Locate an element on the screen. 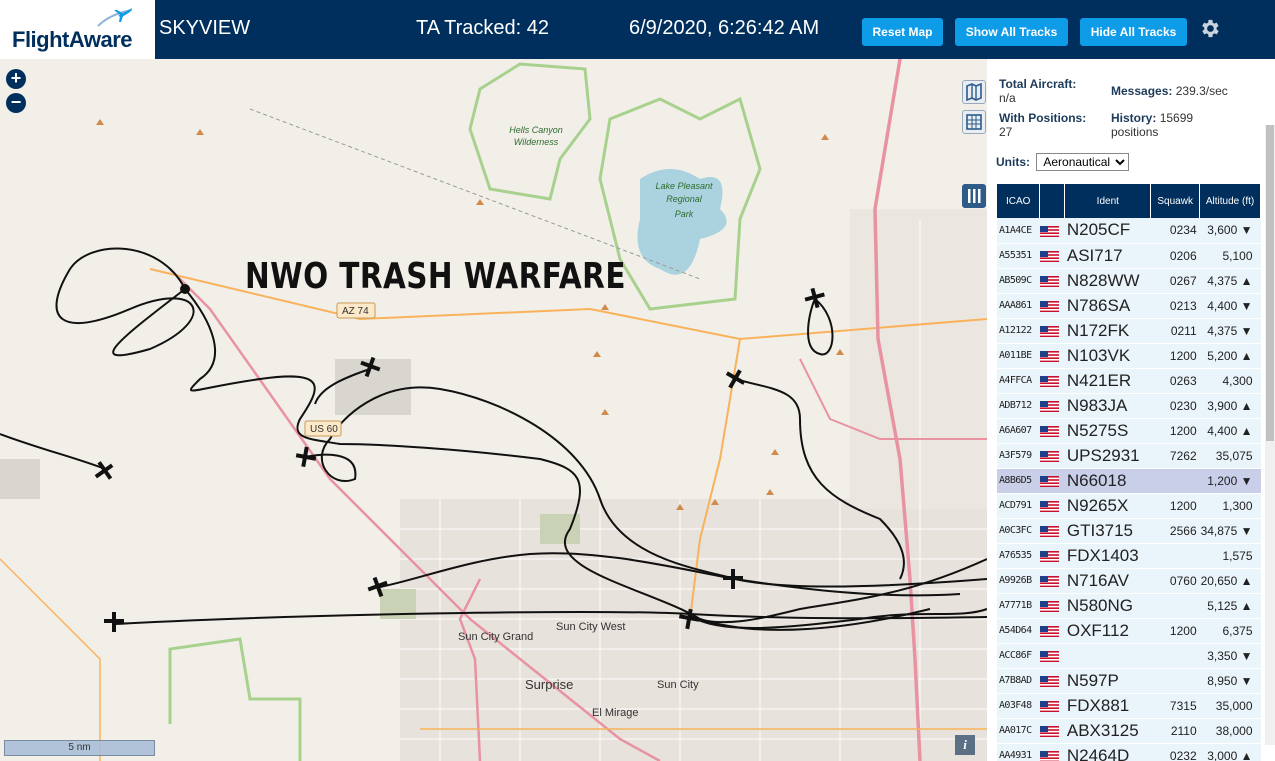  cell-icao: ACD791 is located at coordinates (1018, 506).